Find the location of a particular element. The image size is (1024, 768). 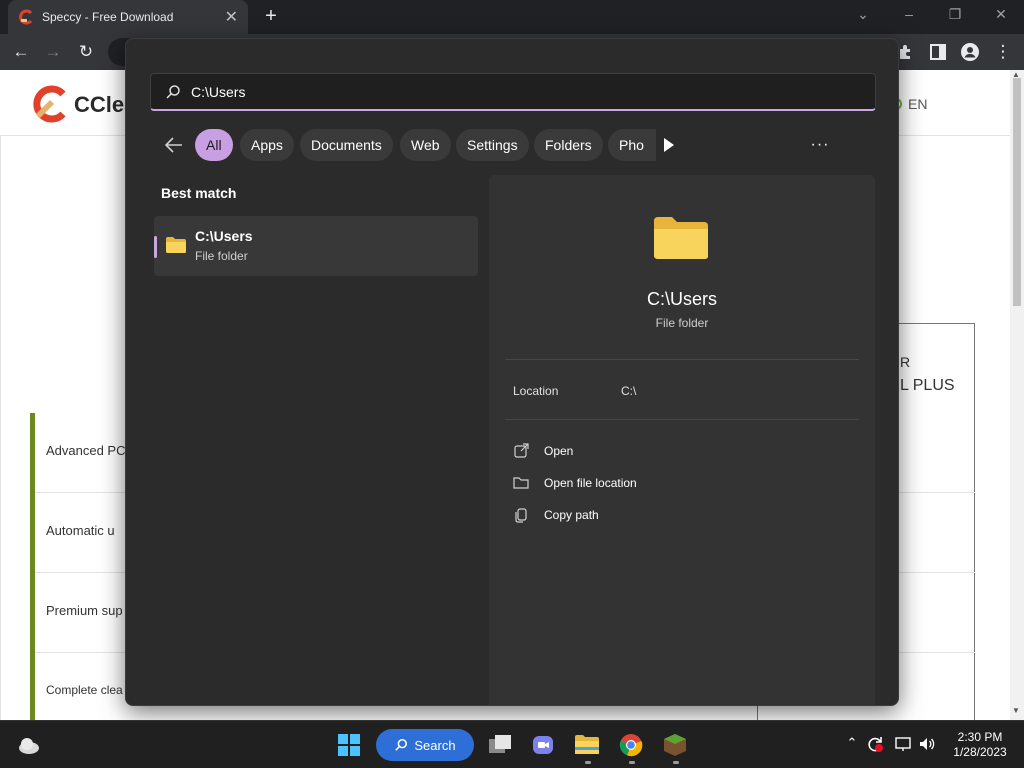

clock: 2:30 PM 1/28/2023 is located at coordinates (980, 745).